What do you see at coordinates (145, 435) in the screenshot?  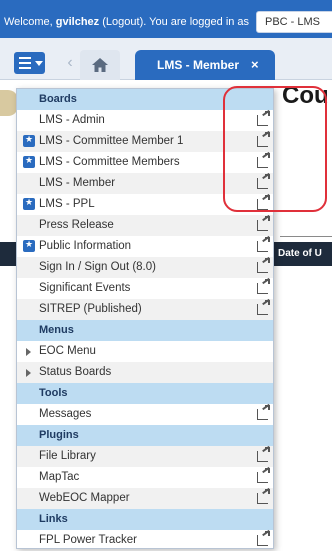 I see `menu-section-plugins: Plugins` at bounding box center [145, 435].